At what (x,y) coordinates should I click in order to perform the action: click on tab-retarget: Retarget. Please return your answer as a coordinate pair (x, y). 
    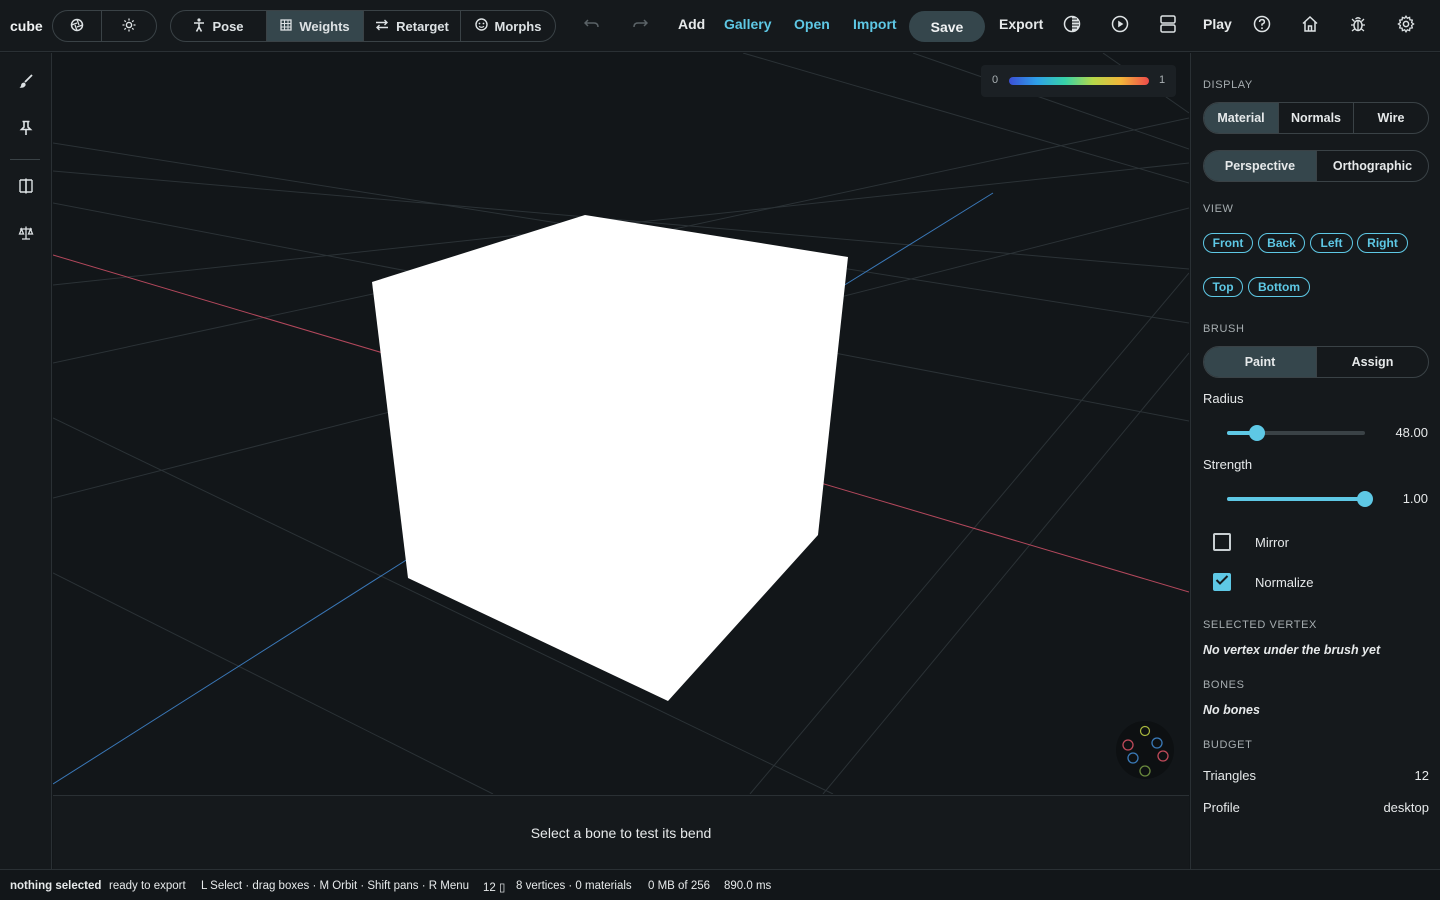
    Looking at the image, I should click on (412, 26).